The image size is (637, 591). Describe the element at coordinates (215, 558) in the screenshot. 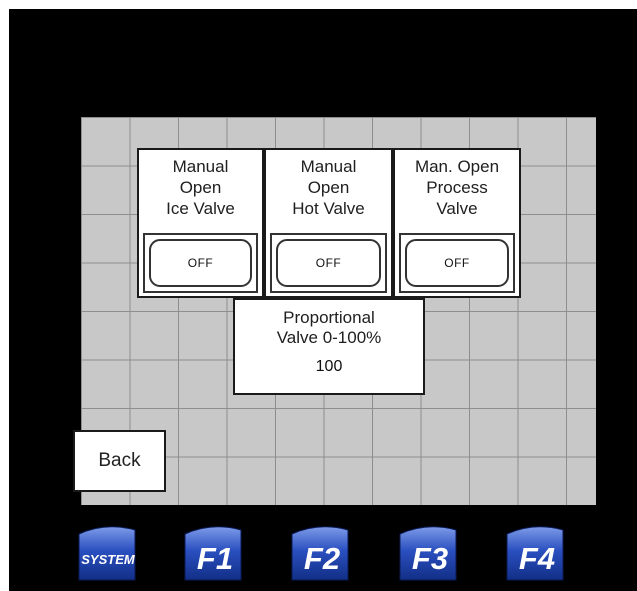

I see `f1-key-label: F1` at that location.